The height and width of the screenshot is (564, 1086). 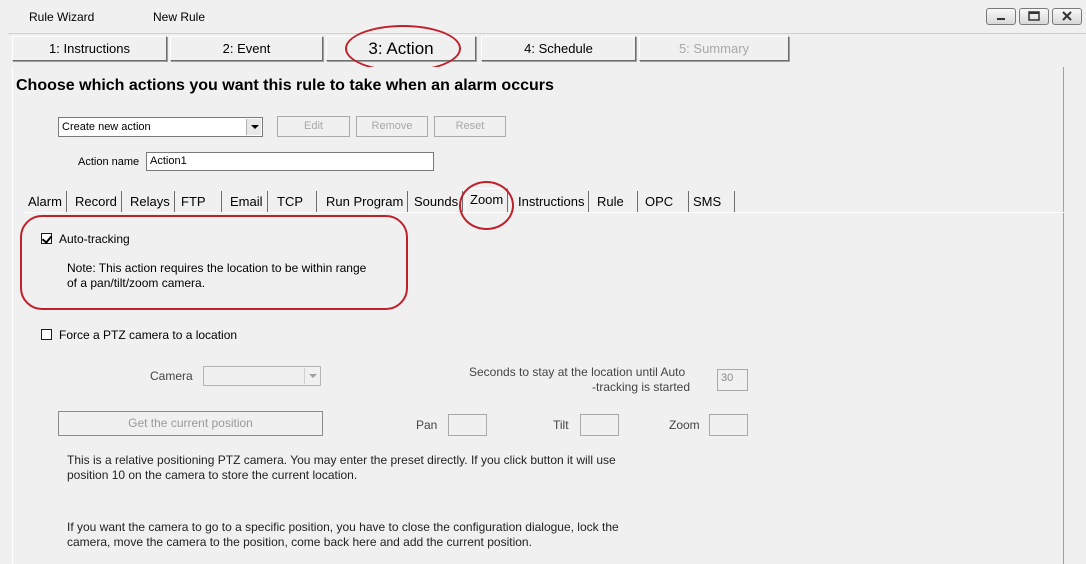 What do you see at coordinates (62, 17) in the screenshot?
I see `window-title: Rule Wizard` at bounding box center [62, 17].